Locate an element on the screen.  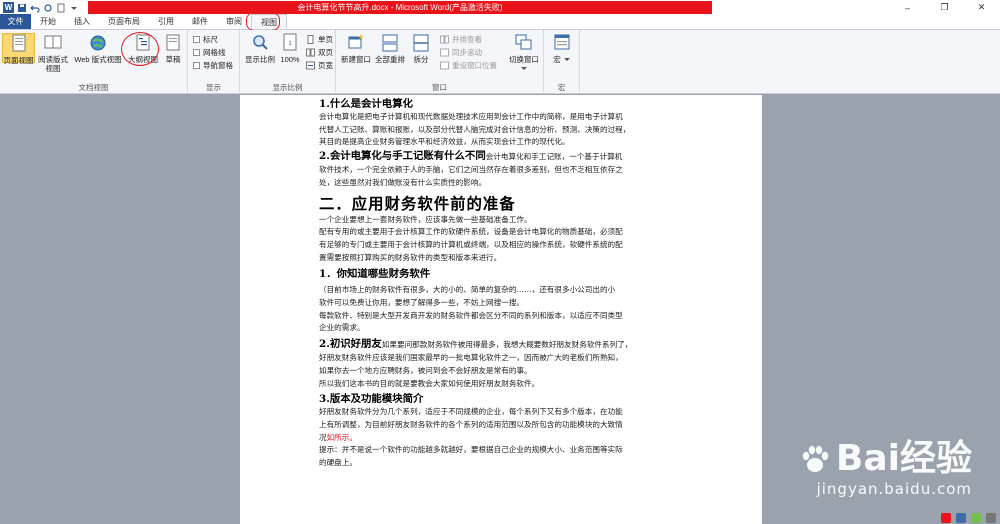
split-label: 拆分 is located at coordinates (421, 59).